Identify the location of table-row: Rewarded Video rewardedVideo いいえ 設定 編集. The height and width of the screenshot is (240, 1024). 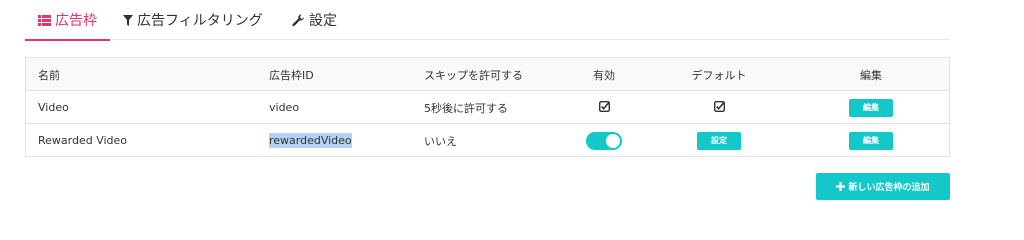
(487, 140).